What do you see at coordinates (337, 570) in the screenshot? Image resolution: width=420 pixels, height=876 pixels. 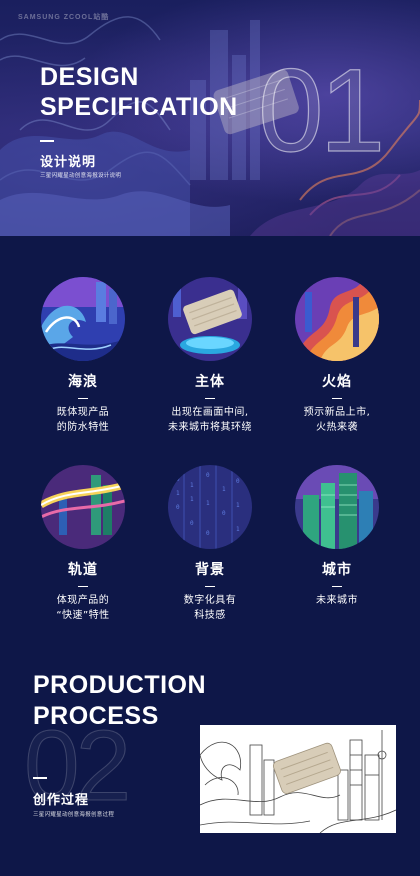 I see `element-name: 城市` at bounding box center [337, 570].